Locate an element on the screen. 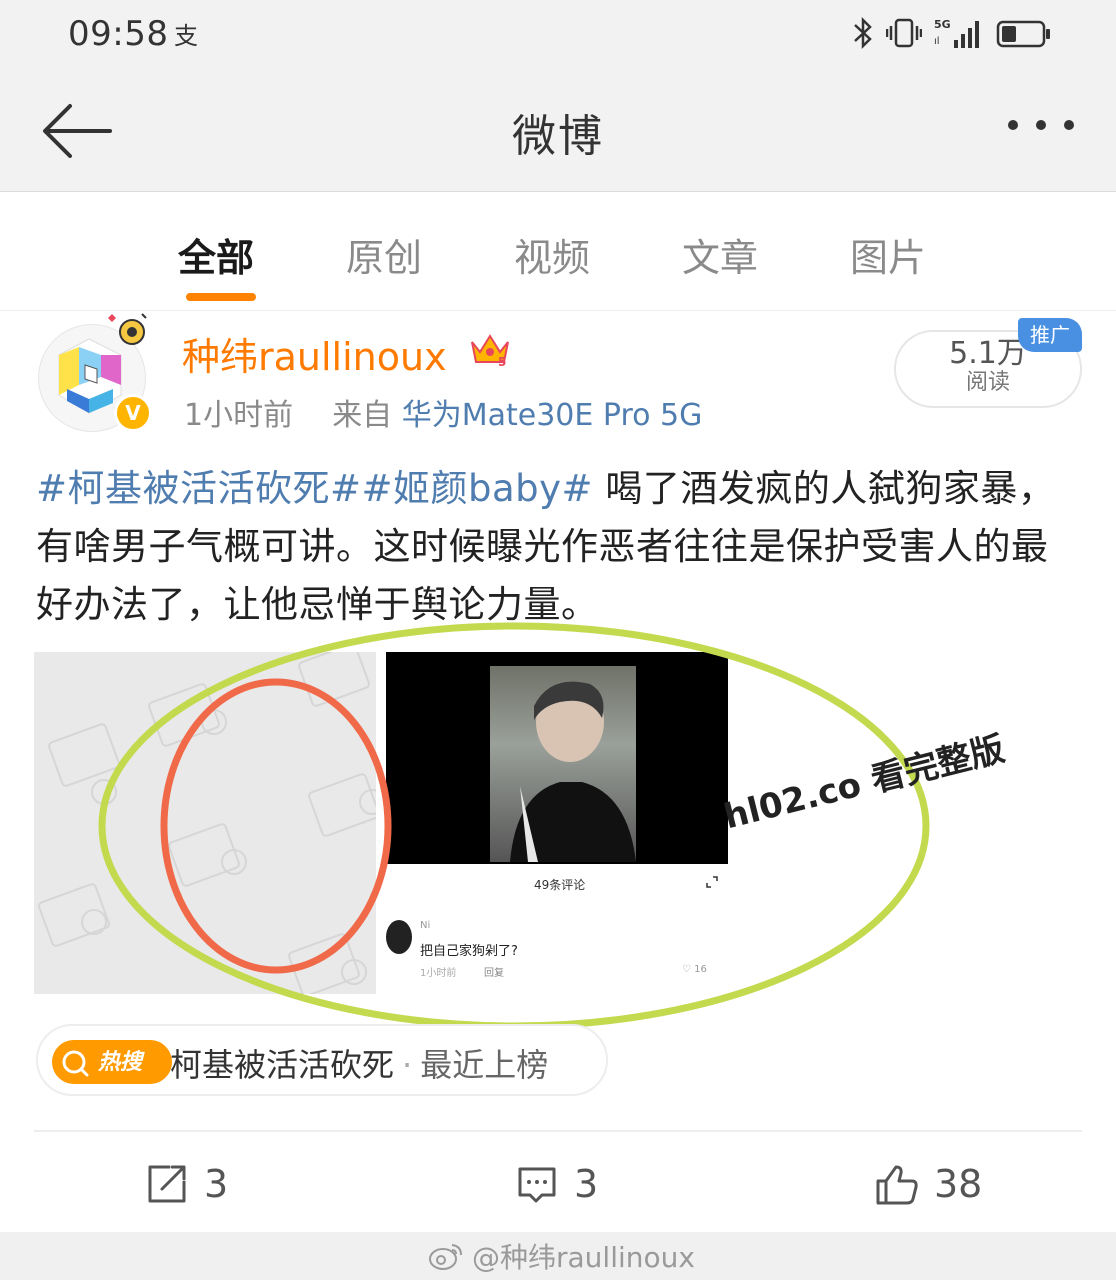  vip-crown-icon: 5 is located at coordinates (490, 348).